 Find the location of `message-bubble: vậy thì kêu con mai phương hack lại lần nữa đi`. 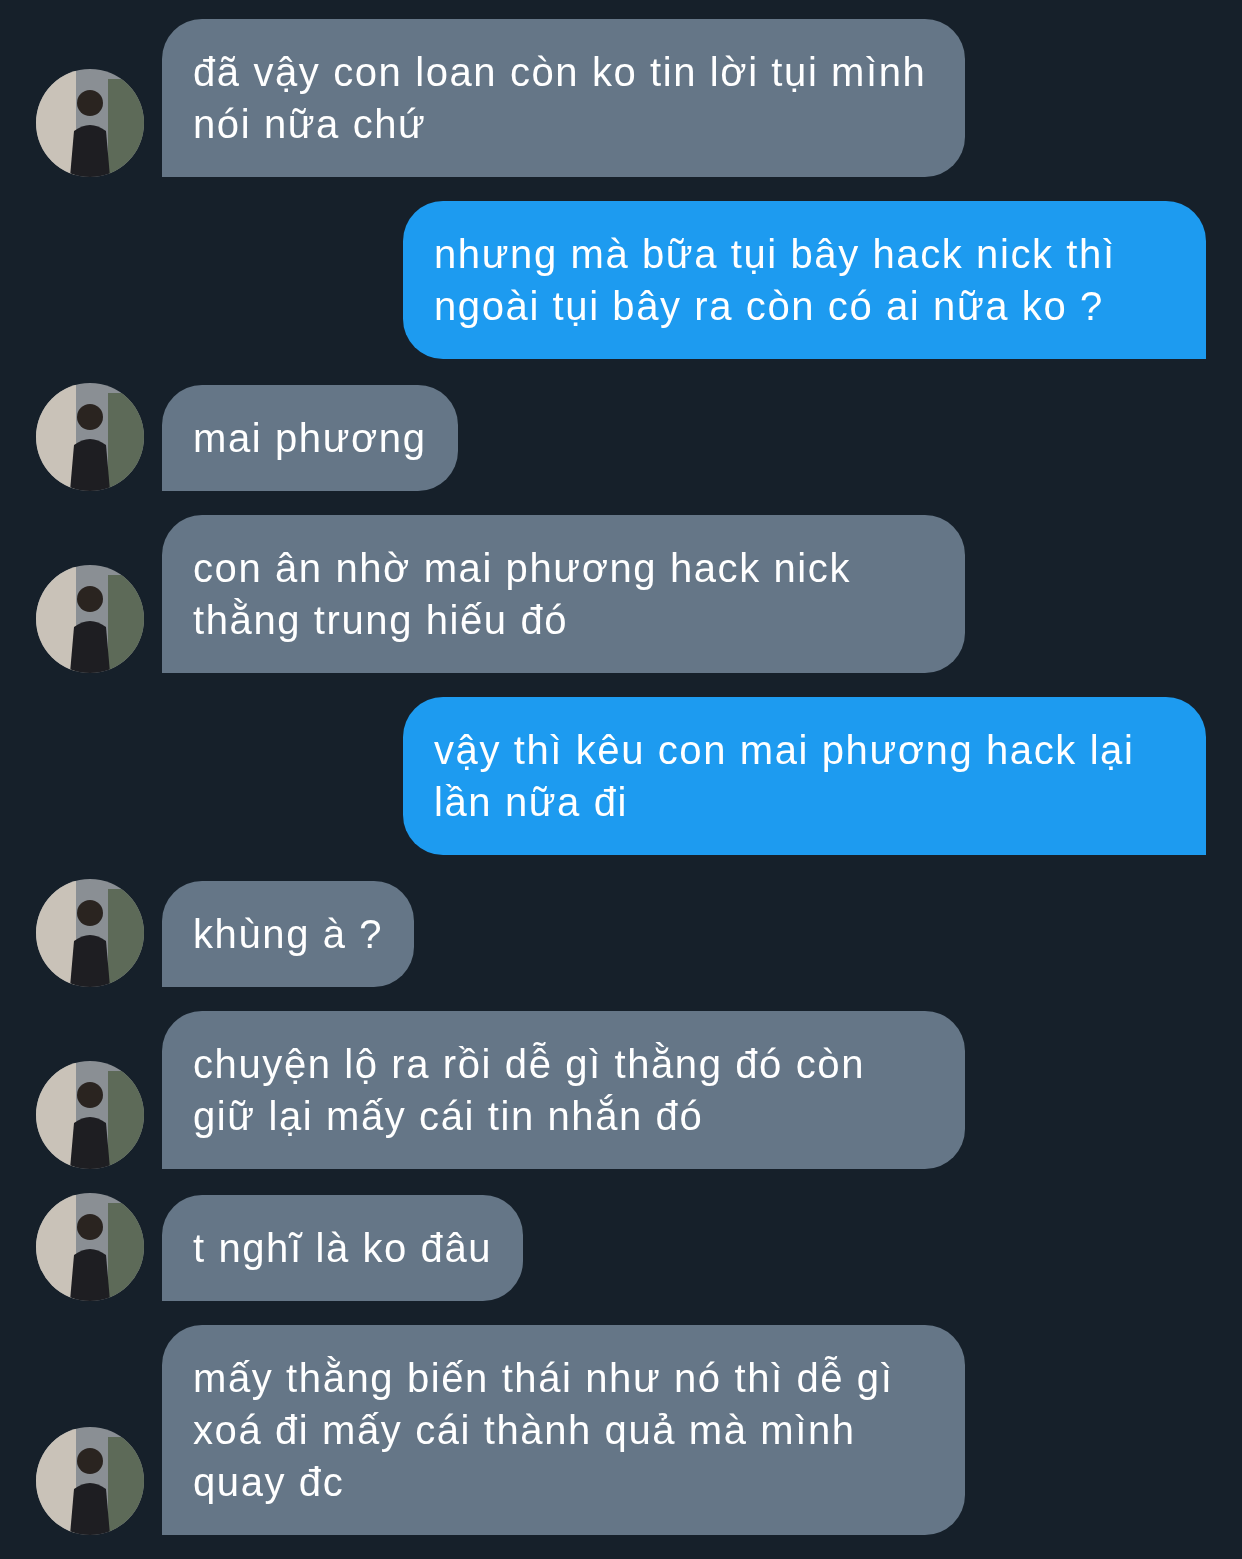

message-bubble: vậy thì kêu con mai phương hack lại lần nữa đi is located at coordinates (804, 776).